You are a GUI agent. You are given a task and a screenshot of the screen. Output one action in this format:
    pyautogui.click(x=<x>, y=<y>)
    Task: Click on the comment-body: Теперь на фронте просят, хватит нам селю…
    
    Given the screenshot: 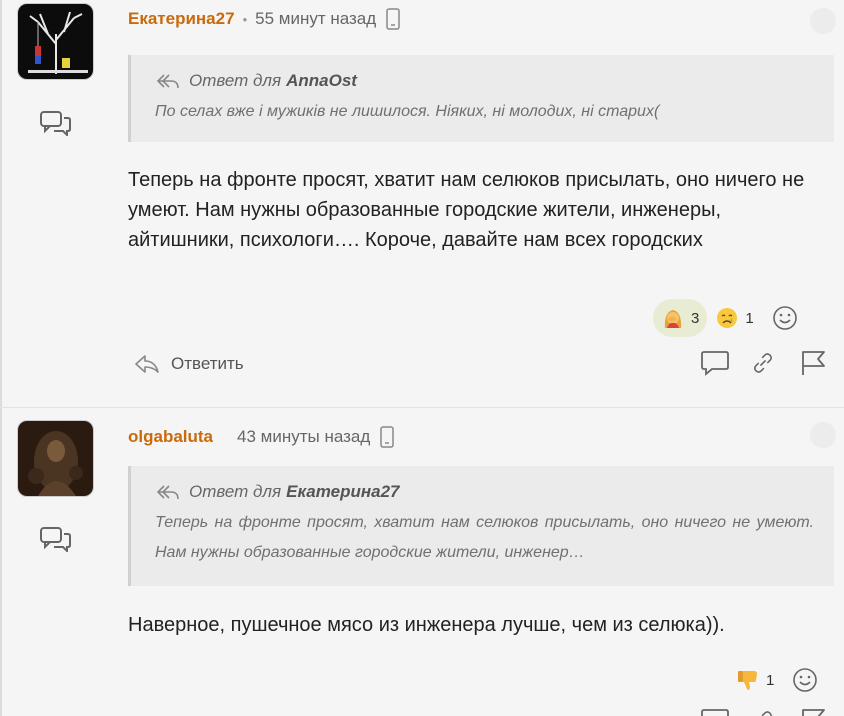 What is the action you would take?
    pyautogui.click(x=466, y=210)
    